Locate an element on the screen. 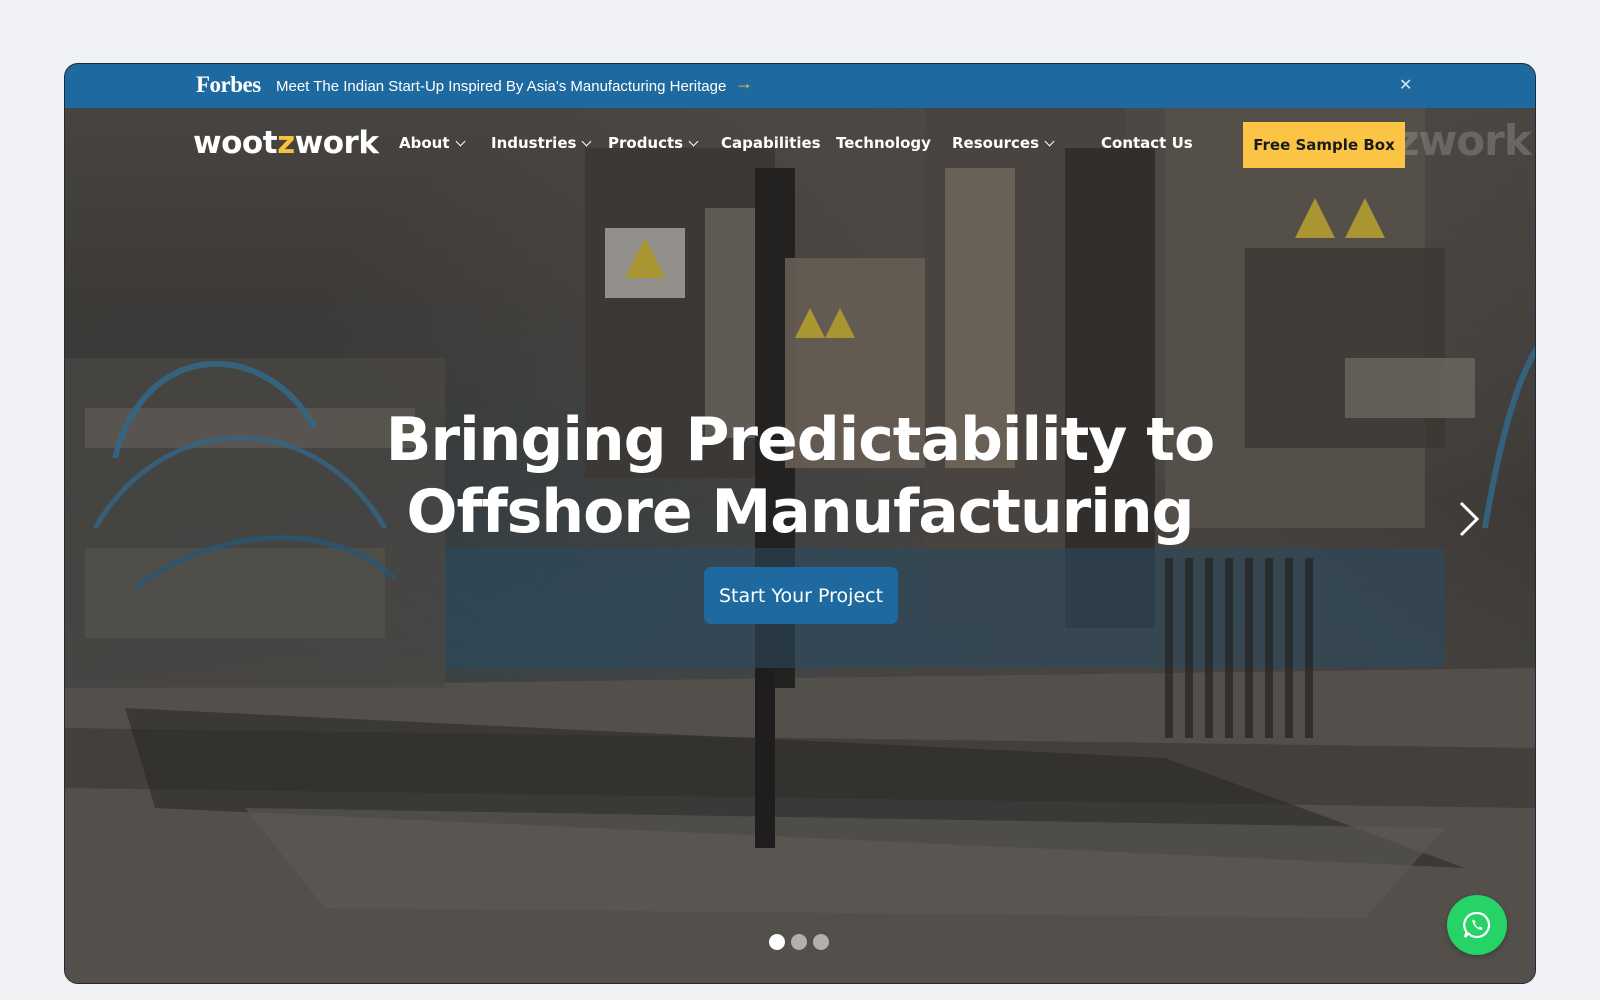 This screenshot has height=1000, width=1600. nav-capabilities: Capabilities is located at coordinates (771, 143).